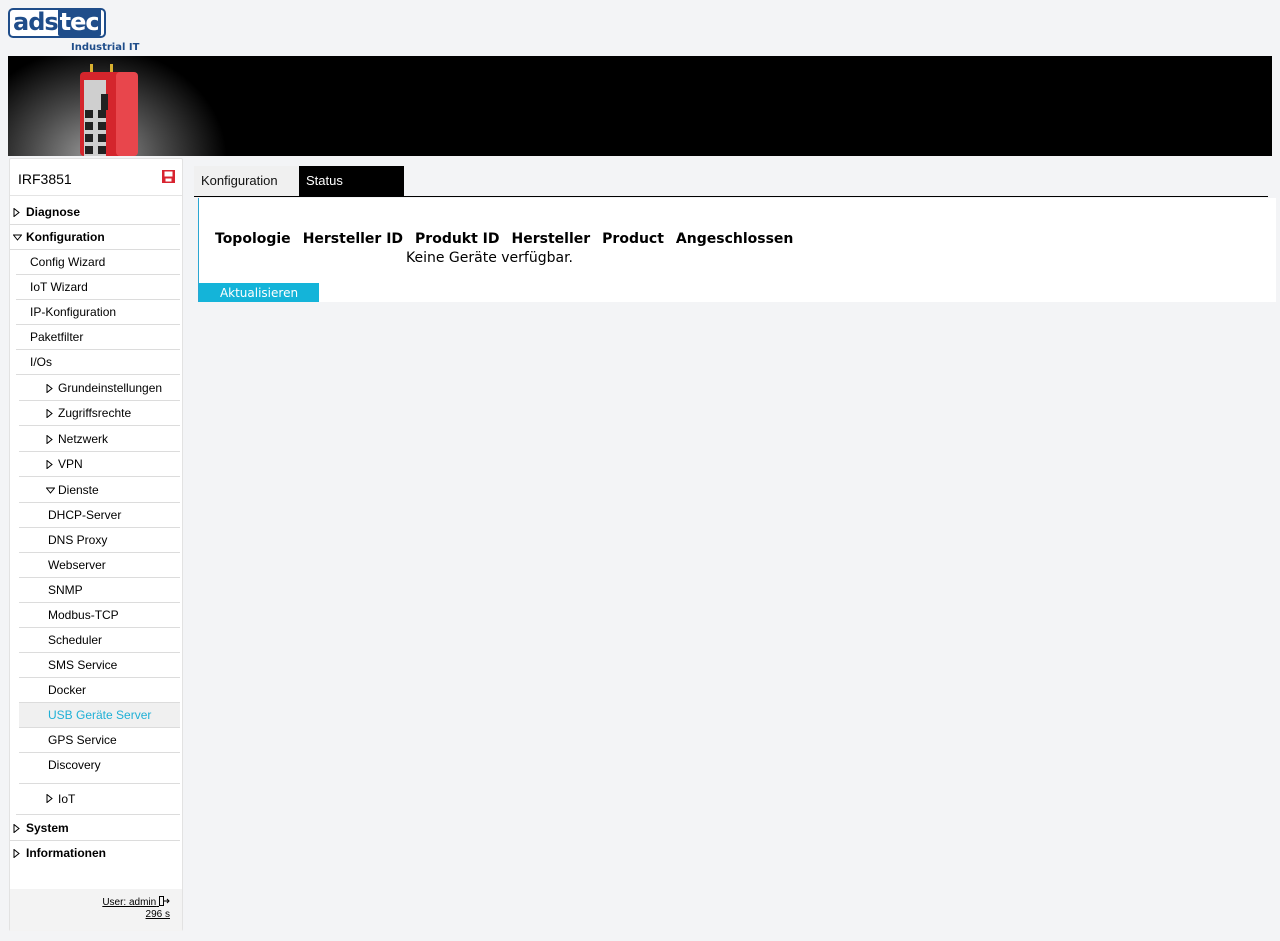 This screenshot has width=1280, height=941. Describe the element at coordinates (45, 179) in the screenshot. I see `device-name: IRF3851` at that location.